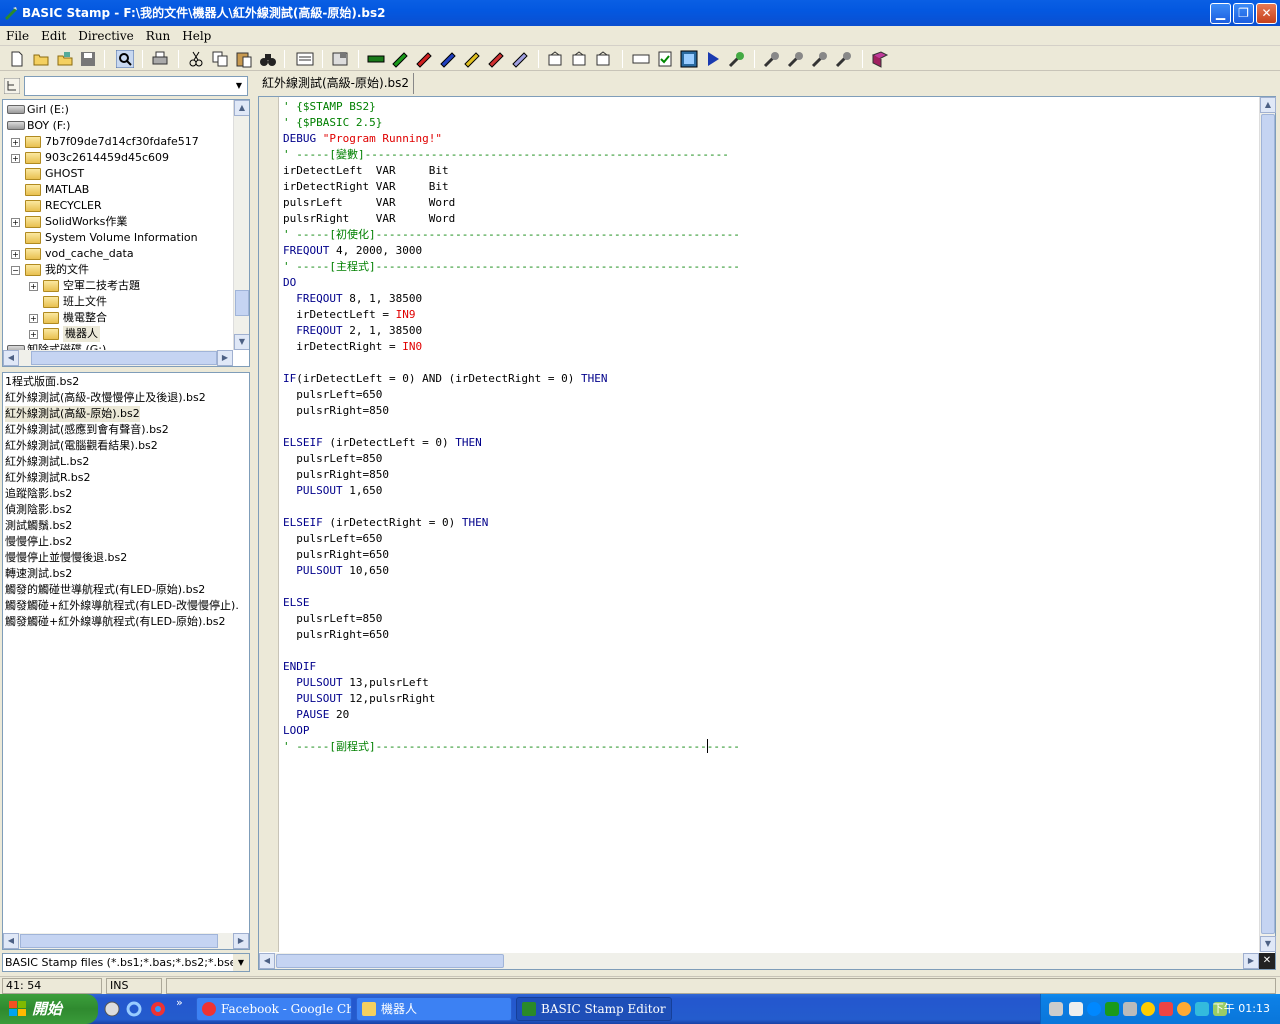  Describe the element at coordinates (1056, 1009) in the screenshot. I see `keyboard-icon` at that location.